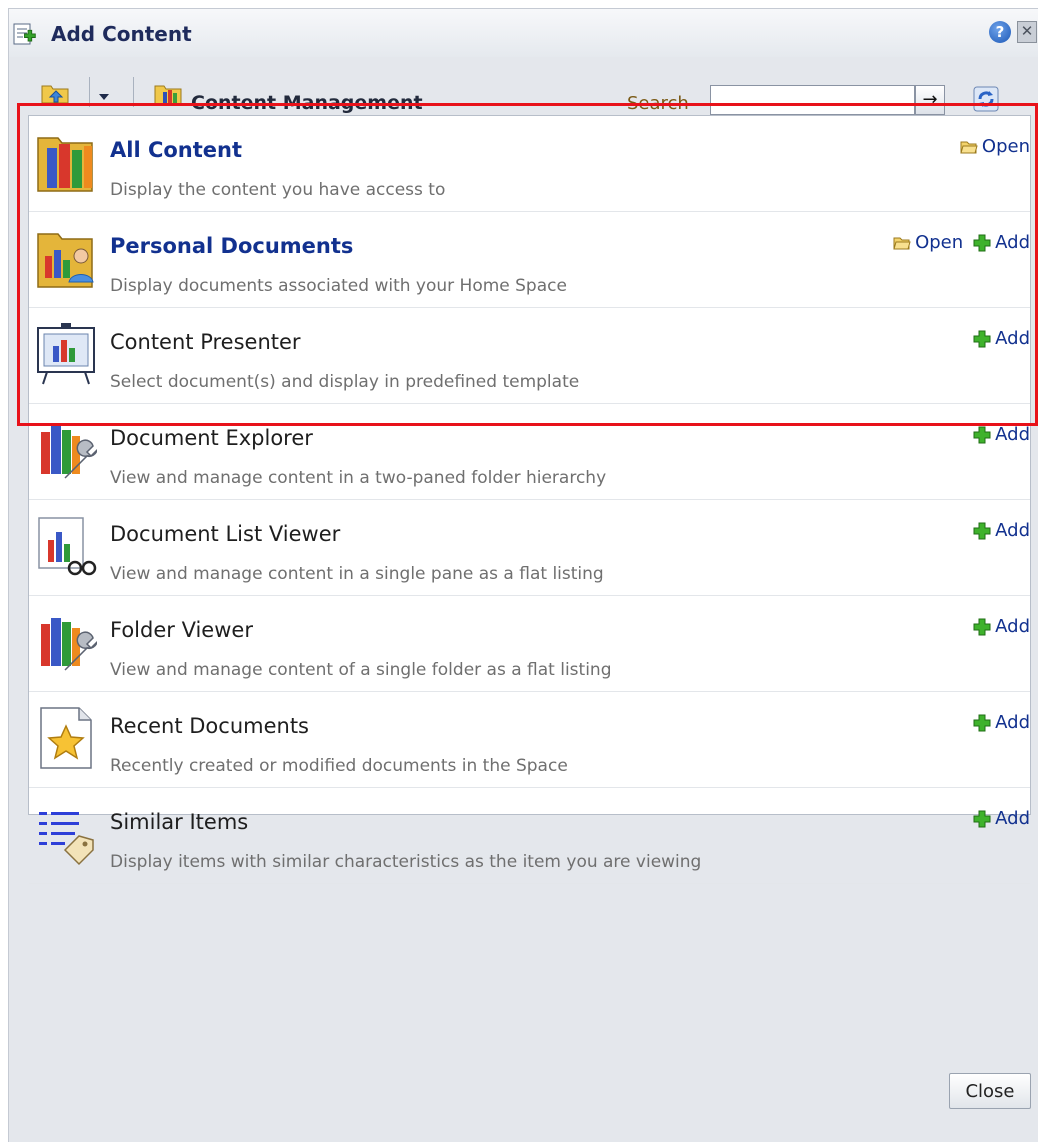 This screenshot has height=1142, width=1038. What do you see at coordinates (523, 33) in the screenshot?
I see `dialog-titlebar: Add Content ? ✕` at bounding box center [523, 33].